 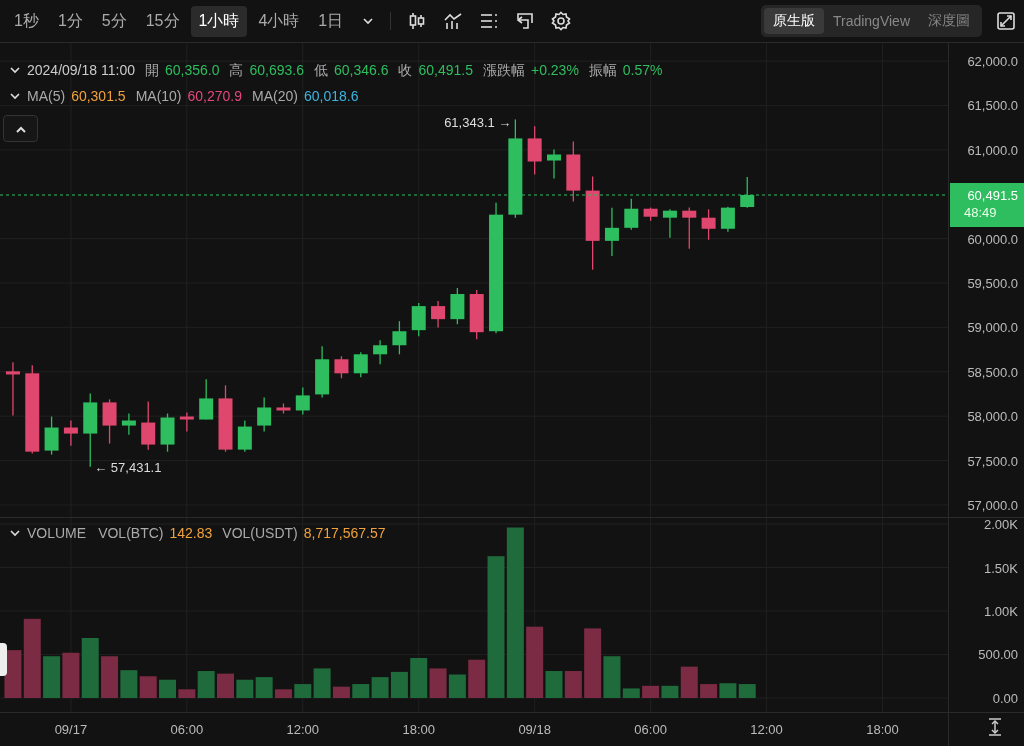 I want to click on field-label: 低, so click(x=320, y=70).